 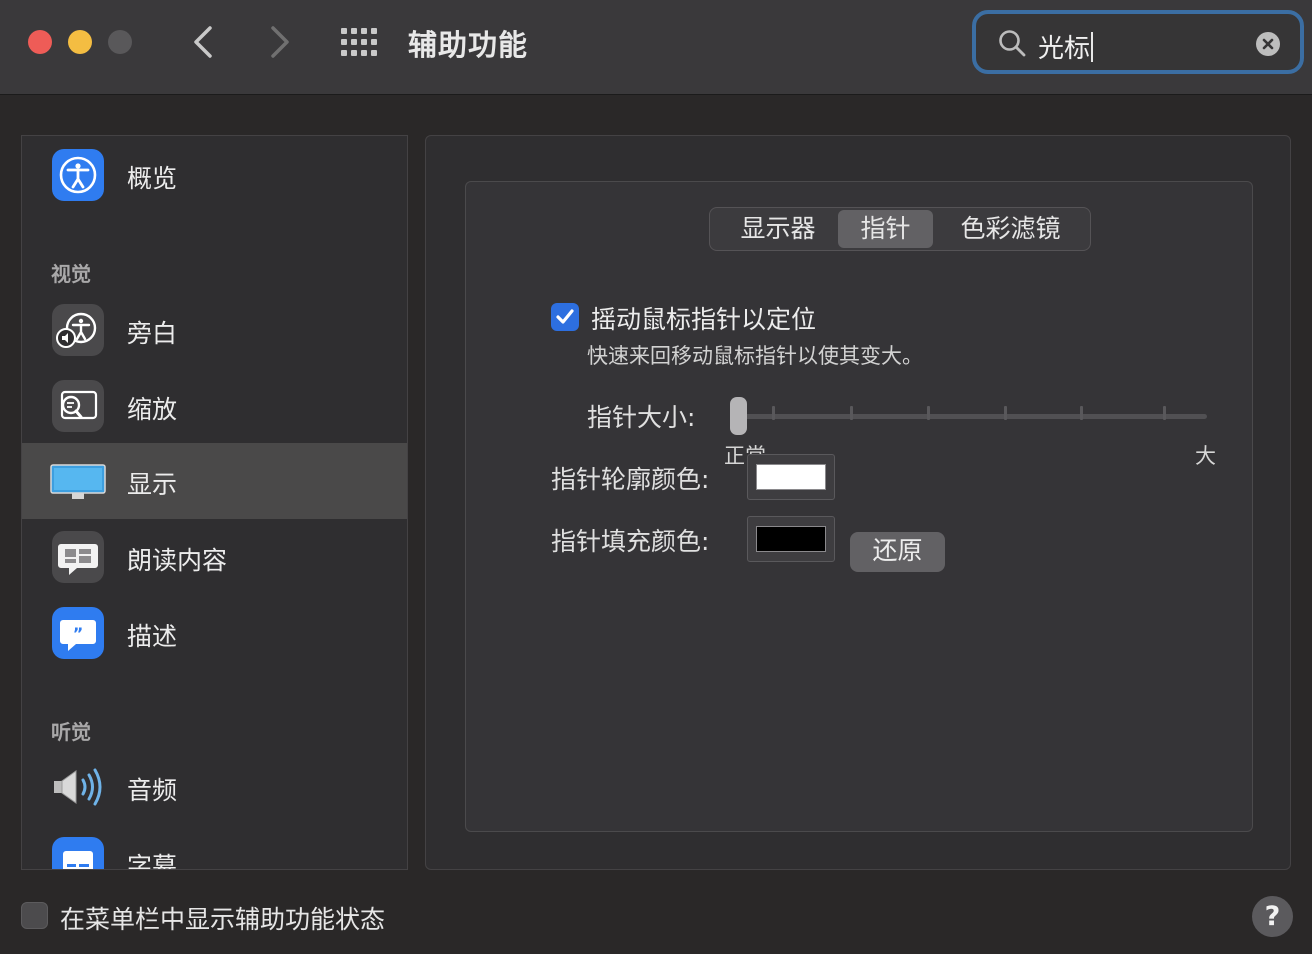 I want to click on checkmark-icon, so click(x=565, y=316).